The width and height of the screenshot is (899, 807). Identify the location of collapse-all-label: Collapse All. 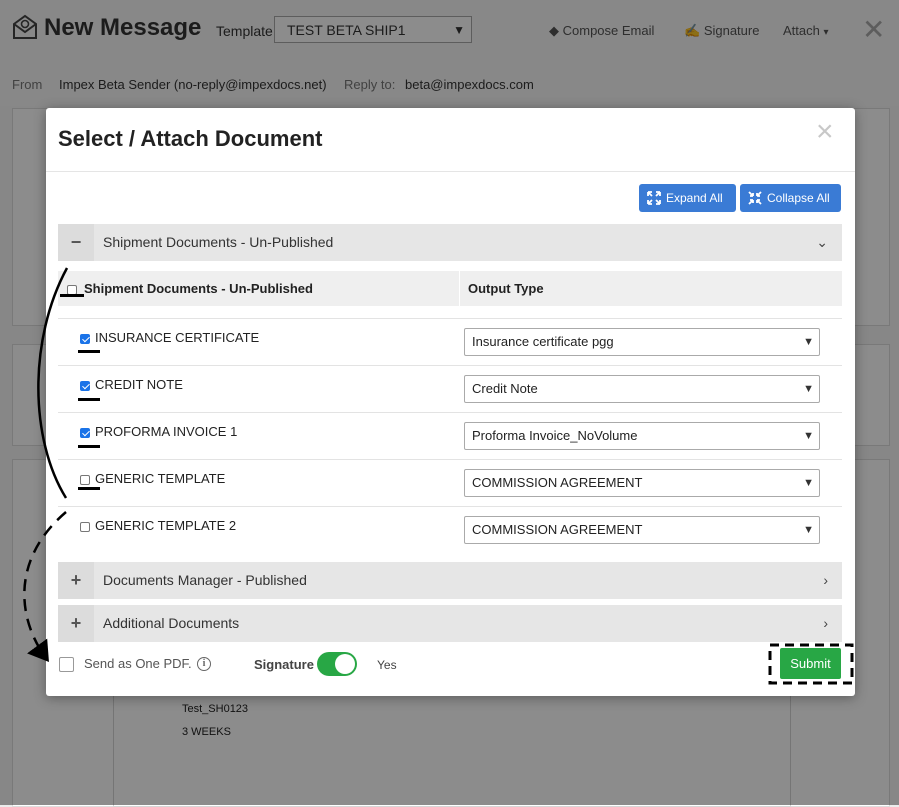
(798, 198).